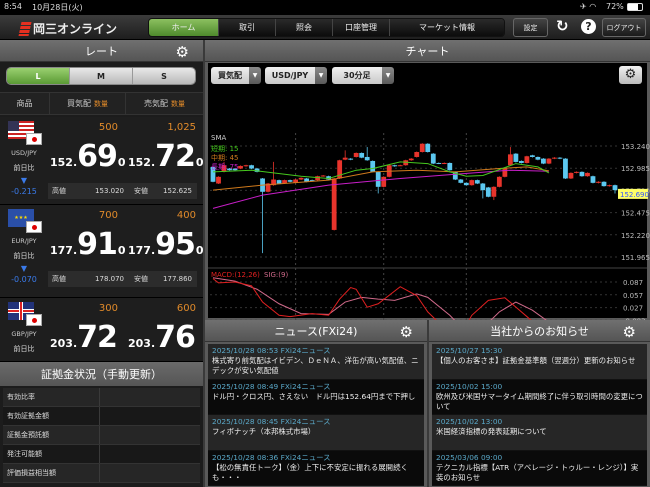  What do you see at coordinates (97, 337) in the screenshot?
I see `bid-pips: 72` at bounding box center [97, 337].